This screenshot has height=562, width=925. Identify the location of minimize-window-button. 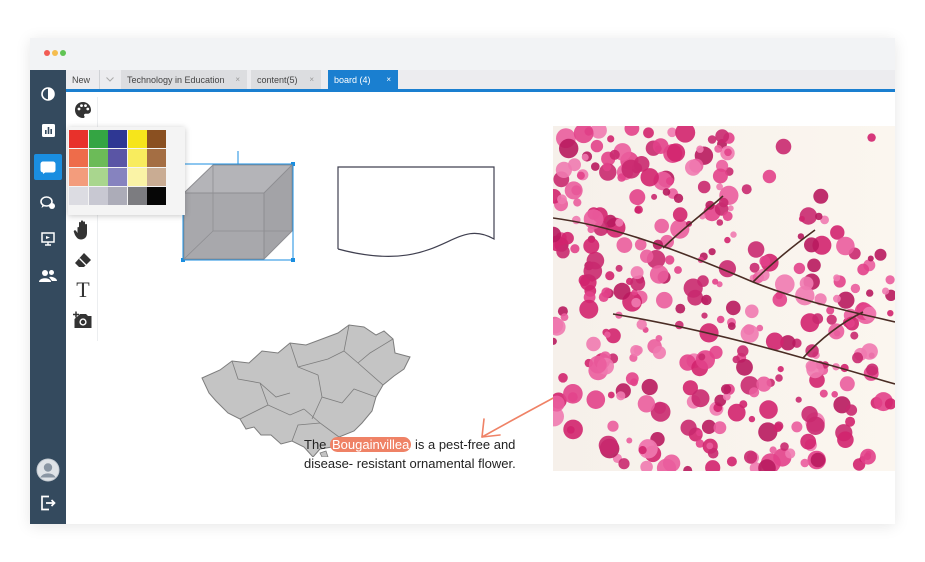
(55, 53).